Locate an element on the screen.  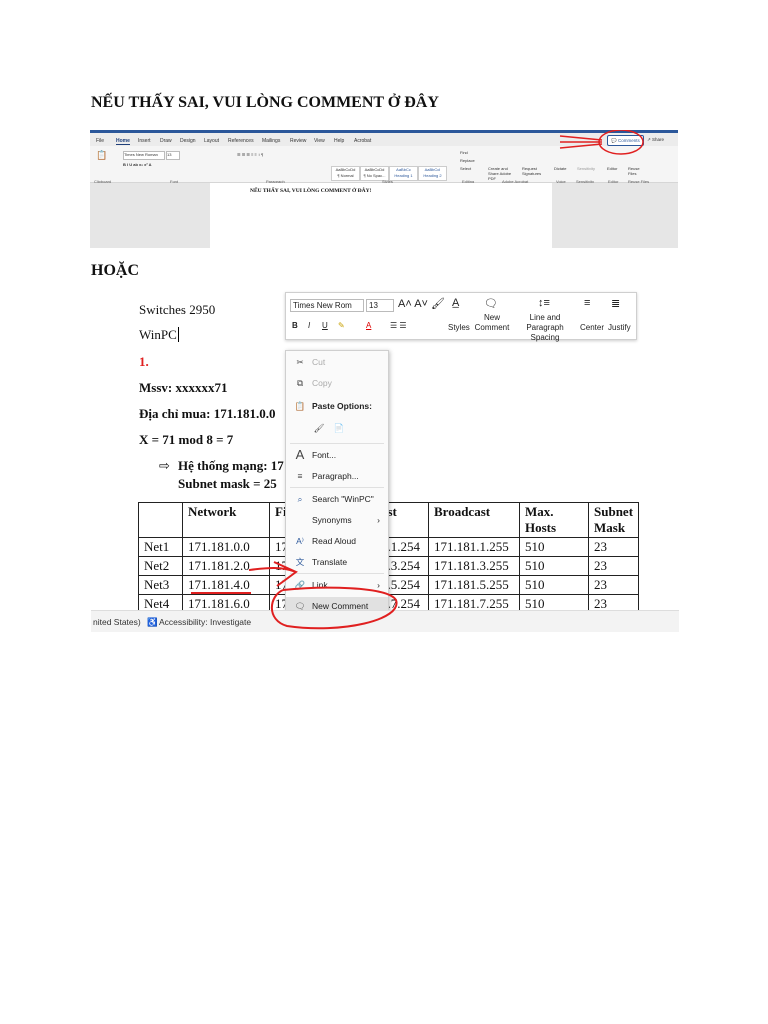
annotation-arrow is located at coordinates (244, 577).